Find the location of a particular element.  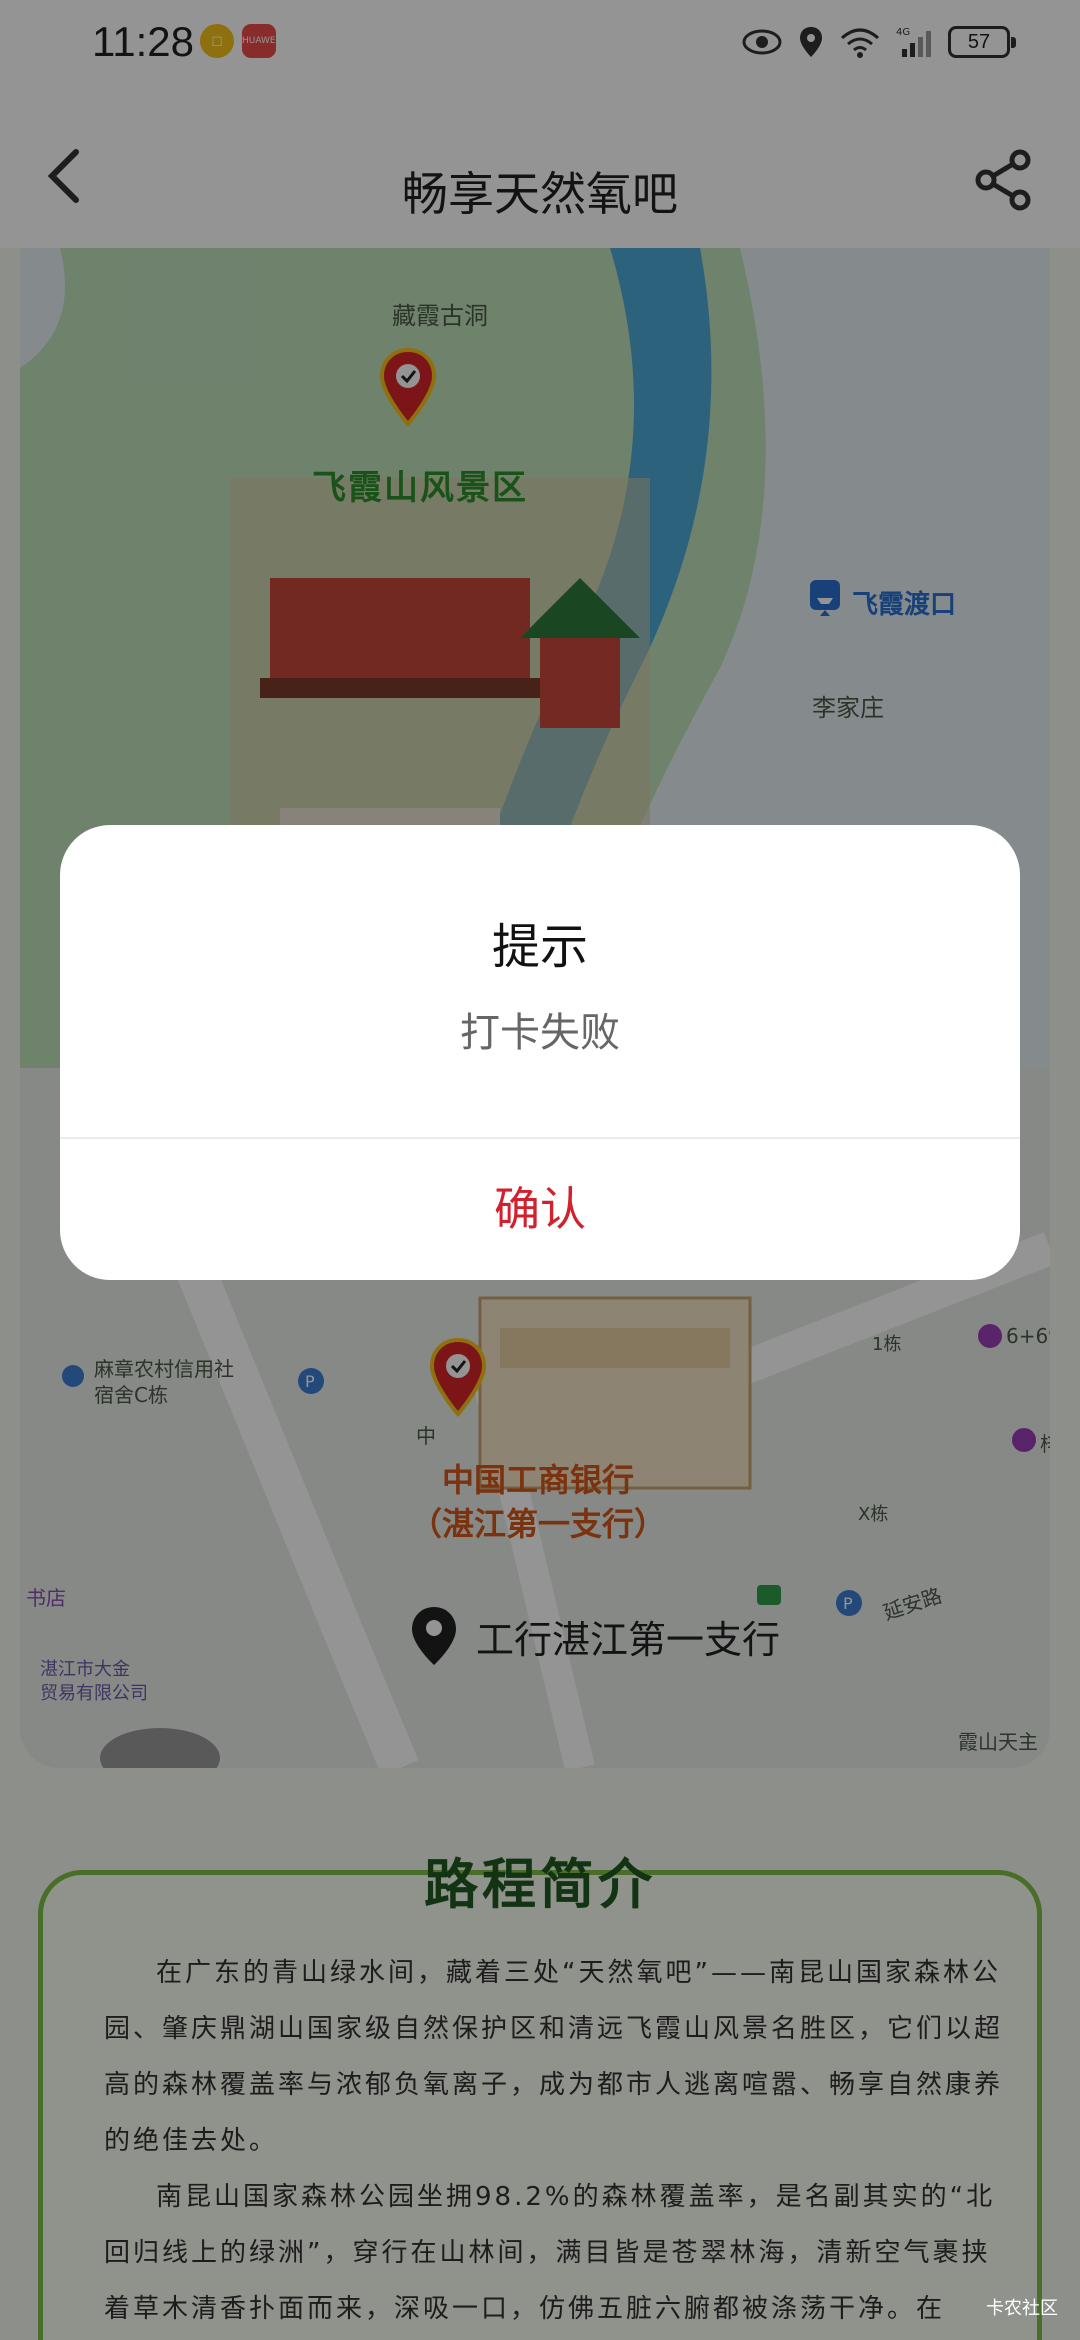

confirm-button: 确认 is located at coordinates (540, 1209).